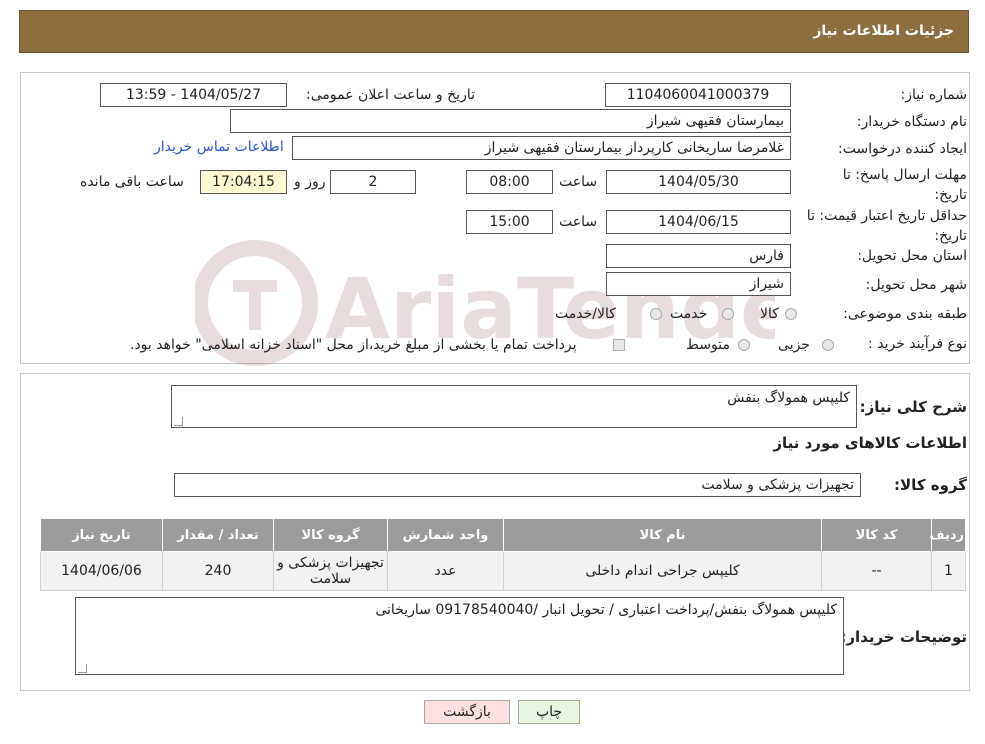 This screenshot has width=985, height=744. What do you see at coordinates (514, 406) in the screenshot?
I see `summary-textarea: کلیپس همولاگ بنفش` at bounding box center [514, 406].